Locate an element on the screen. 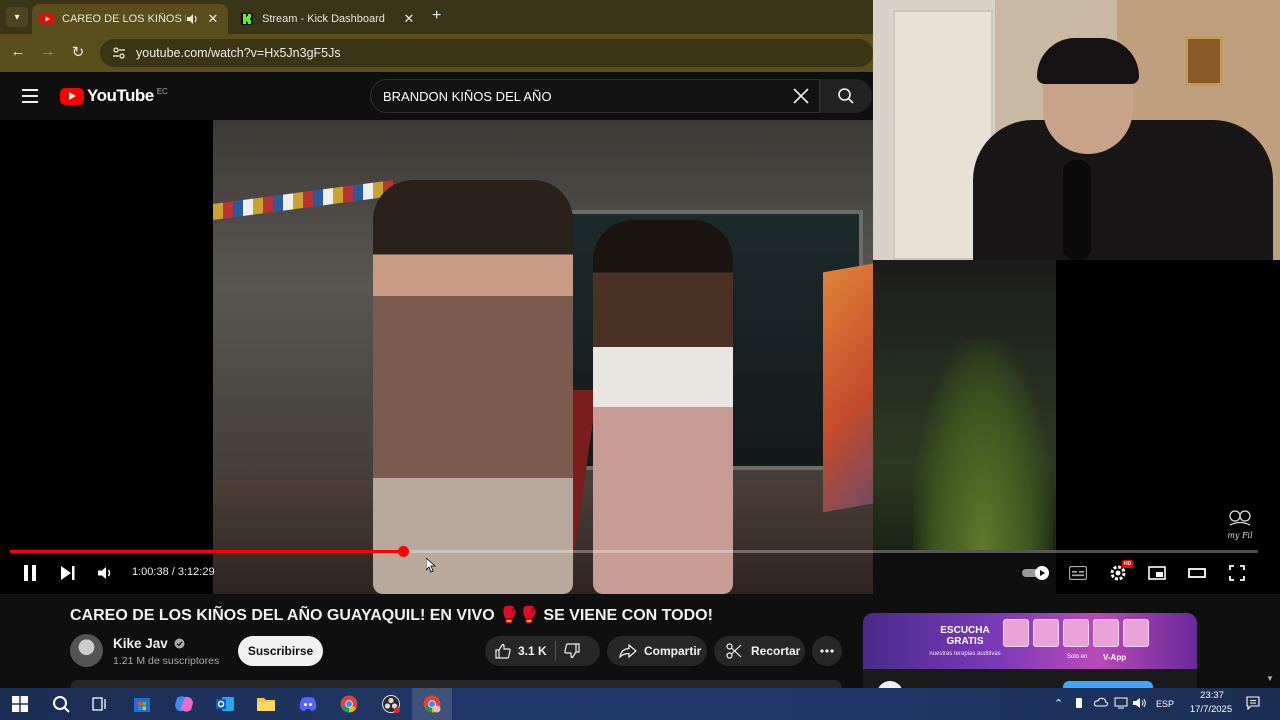  channel-avatar is located at coordinates (86, 650).